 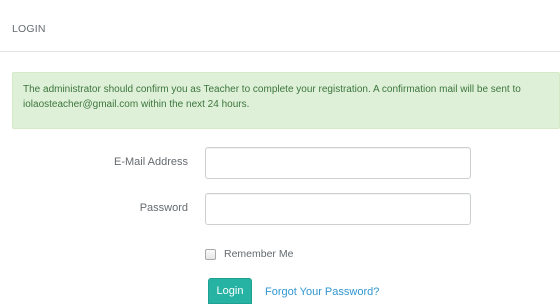 I want to click on remember-me-label: Remember Me, so click(x=258, y=254).